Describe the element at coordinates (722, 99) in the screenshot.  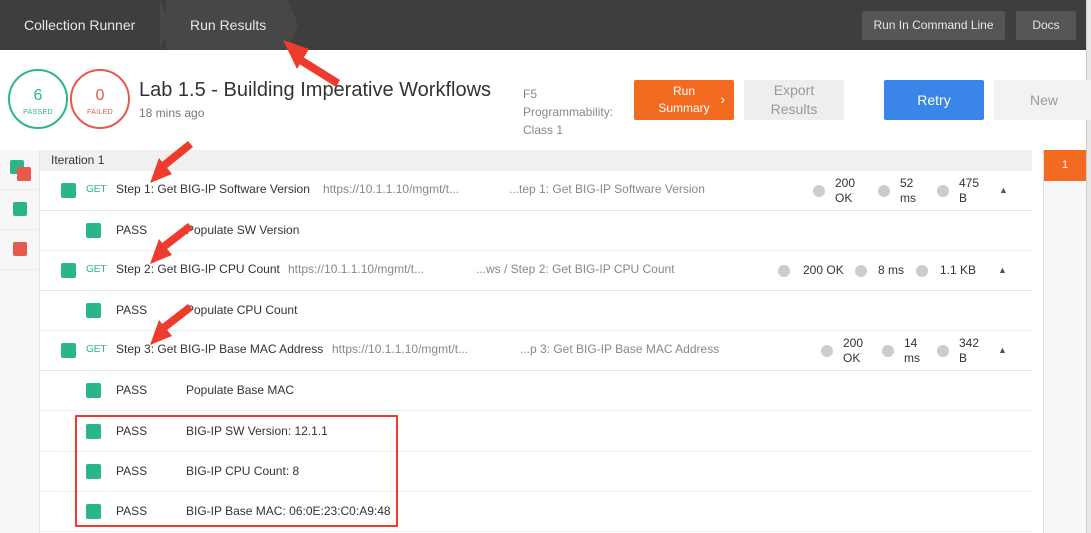
I see `chevron-right-icon: ›` at that location.